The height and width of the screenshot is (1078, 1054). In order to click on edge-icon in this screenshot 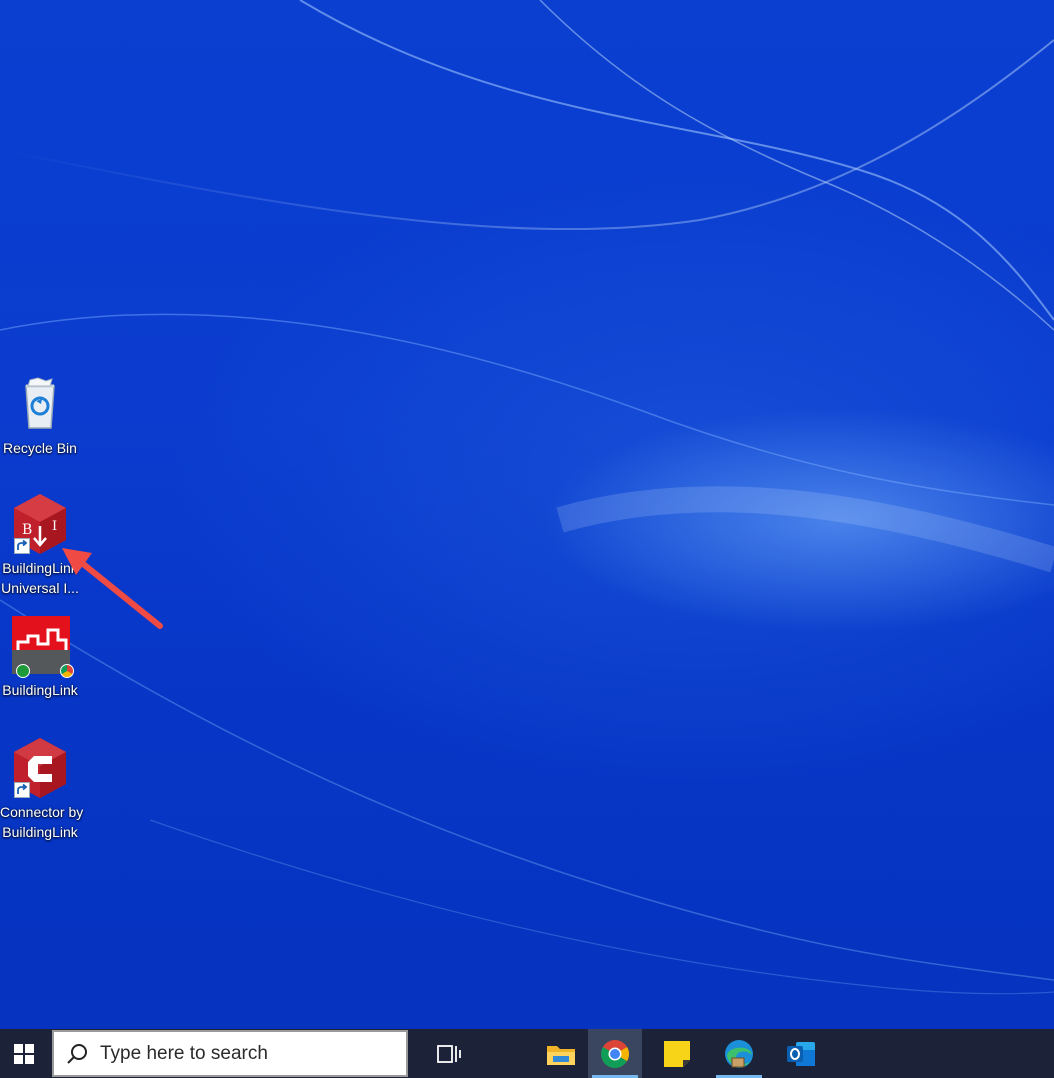, I will do `click(739, 1053)`.